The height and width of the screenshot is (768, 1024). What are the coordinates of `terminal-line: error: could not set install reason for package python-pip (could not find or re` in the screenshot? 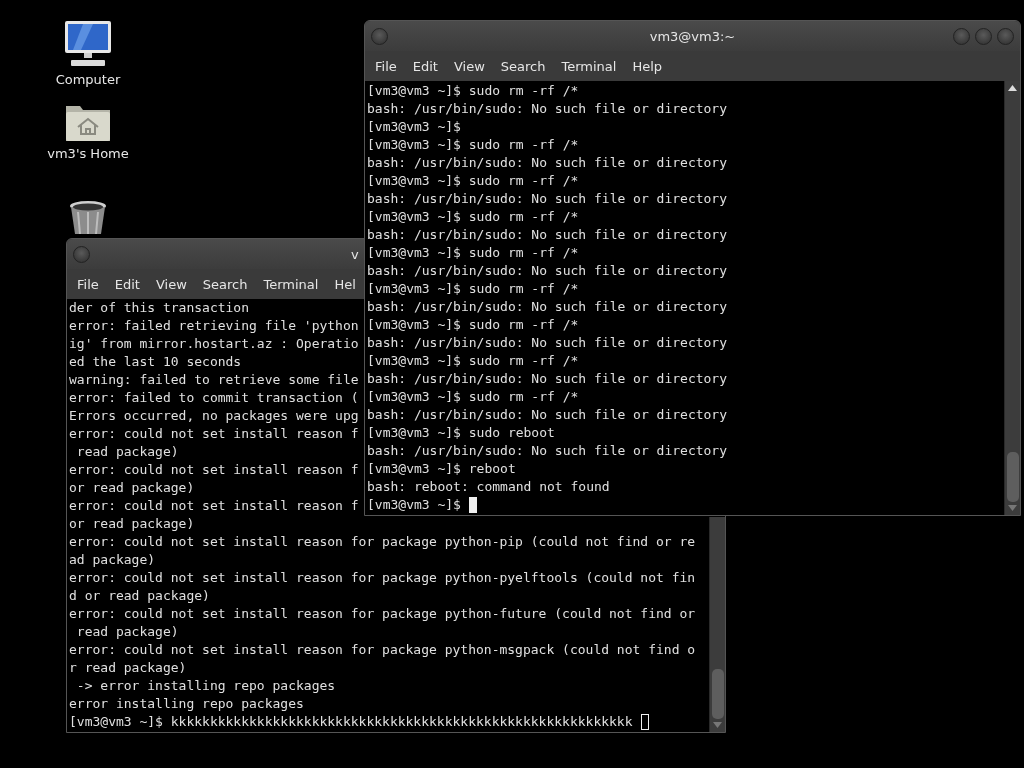 It's located at (382, 542).